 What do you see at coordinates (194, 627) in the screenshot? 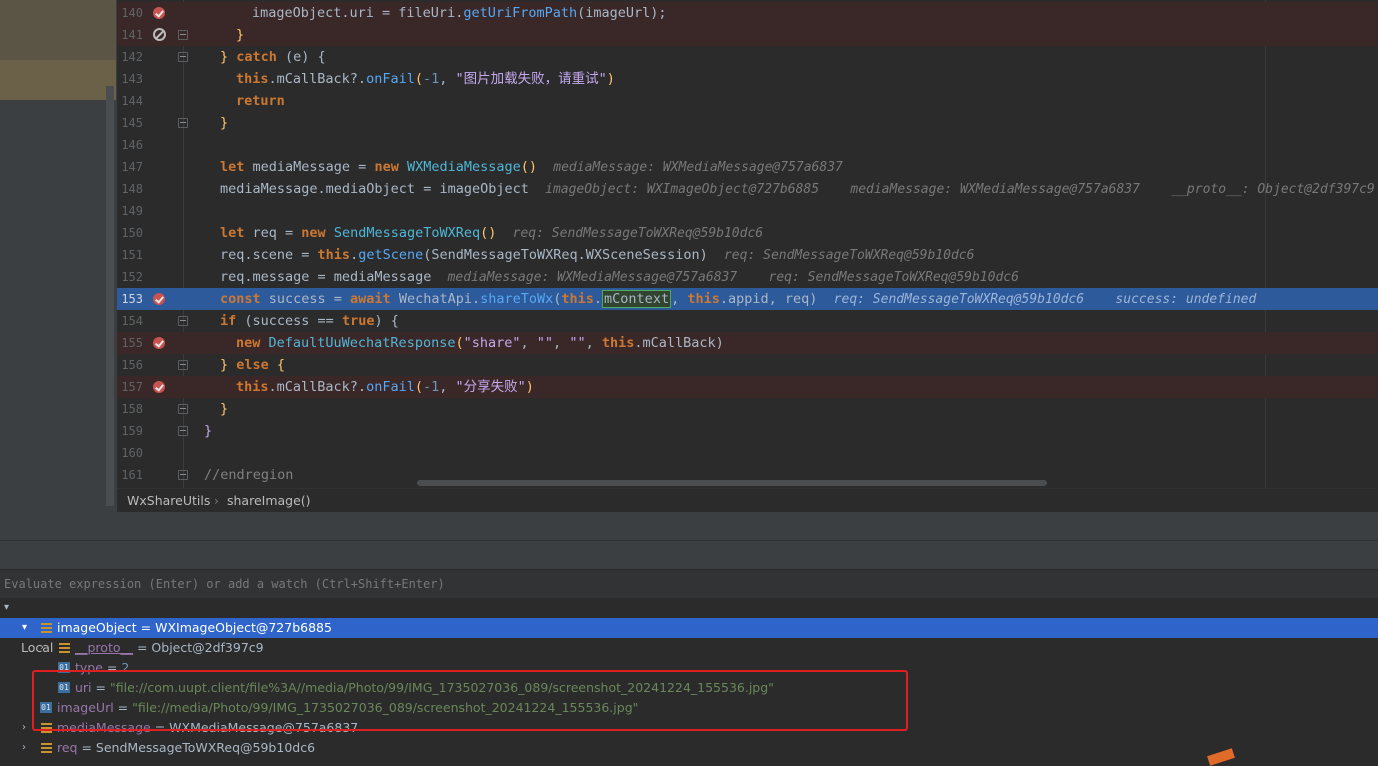
I see `variable-entry: imageObject = WXImageObject@727b6885` at bounding box center [194, 627].